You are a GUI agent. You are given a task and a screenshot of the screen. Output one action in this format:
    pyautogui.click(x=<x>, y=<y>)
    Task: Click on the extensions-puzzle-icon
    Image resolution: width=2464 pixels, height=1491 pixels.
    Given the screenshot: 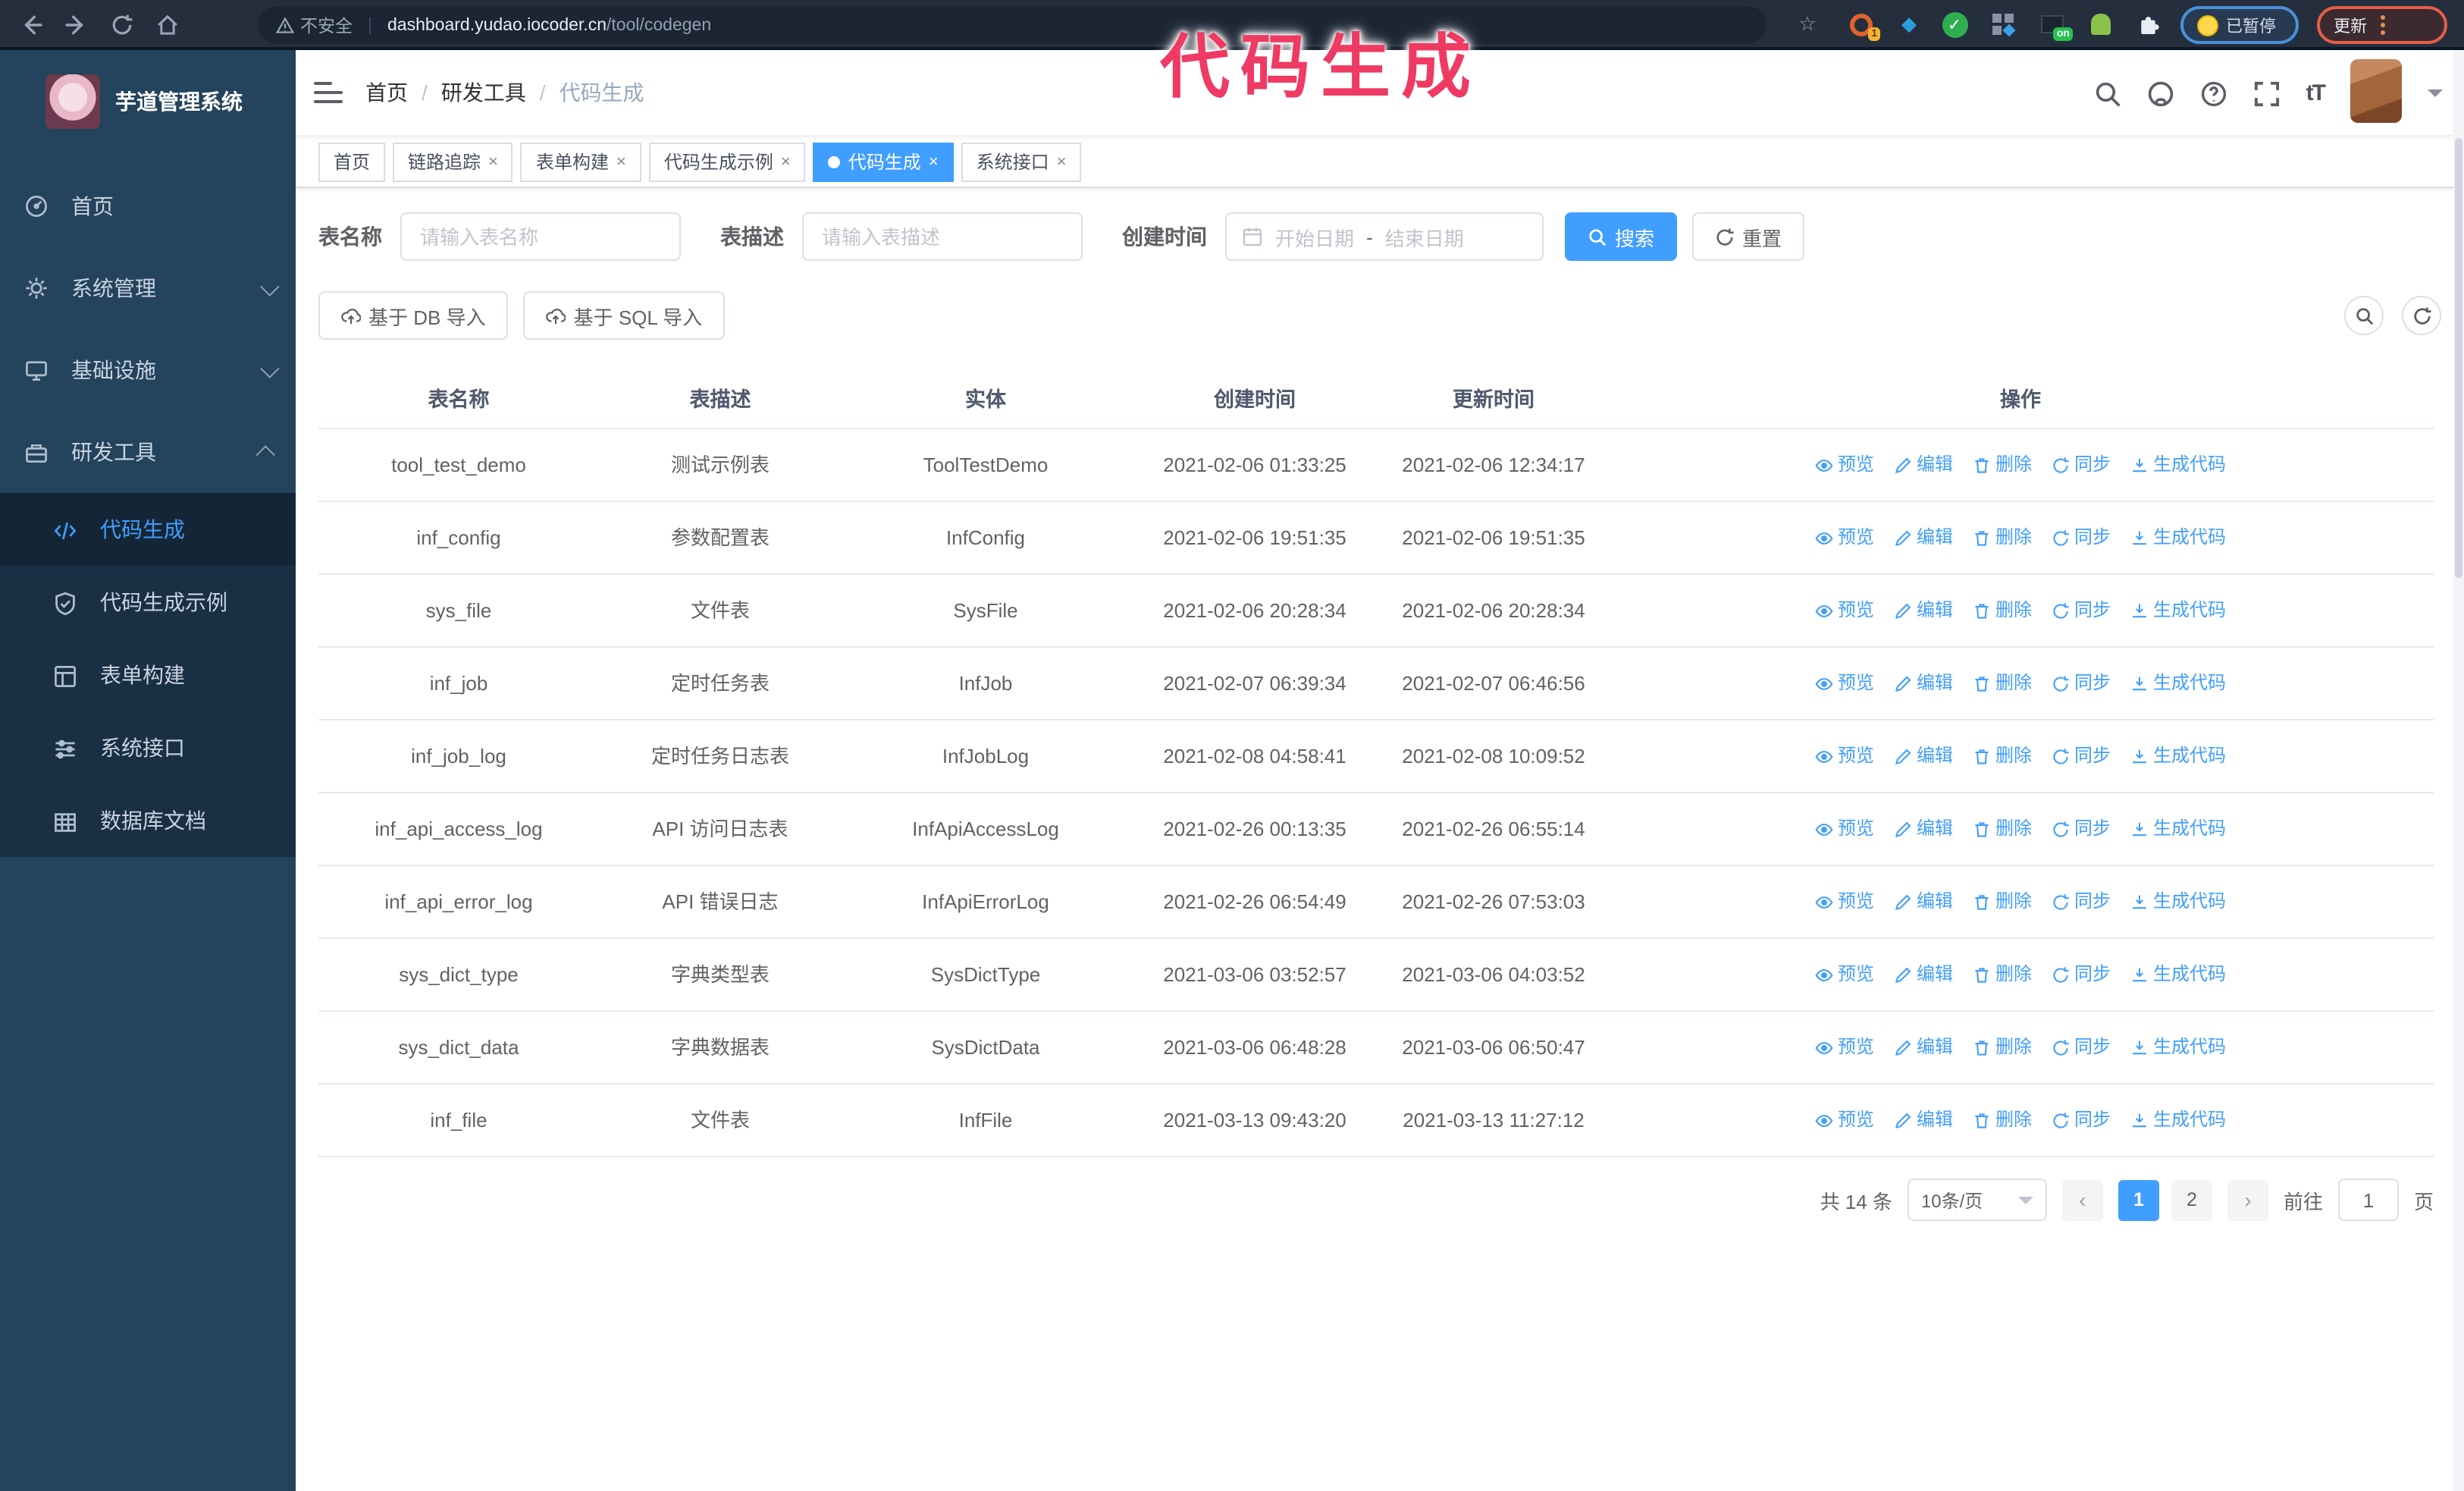 What is the action you would take?
    pyautogui.click(x=2149, y=24)
    